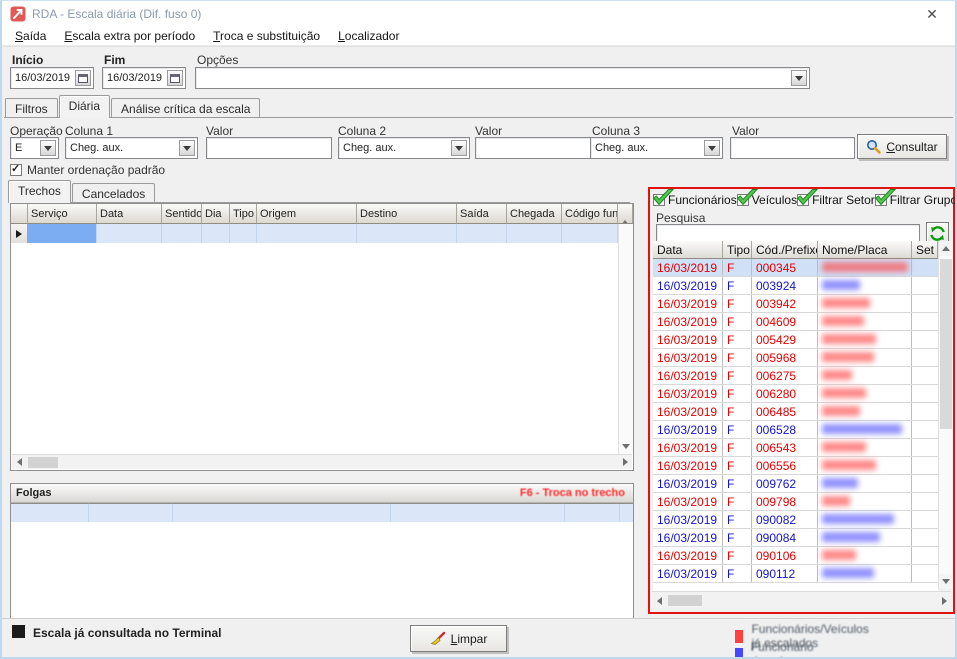 The image size is (957, 659). Describe the element at coordinates (537, 148) in the screenshot. I see `valor2-input` at that location.